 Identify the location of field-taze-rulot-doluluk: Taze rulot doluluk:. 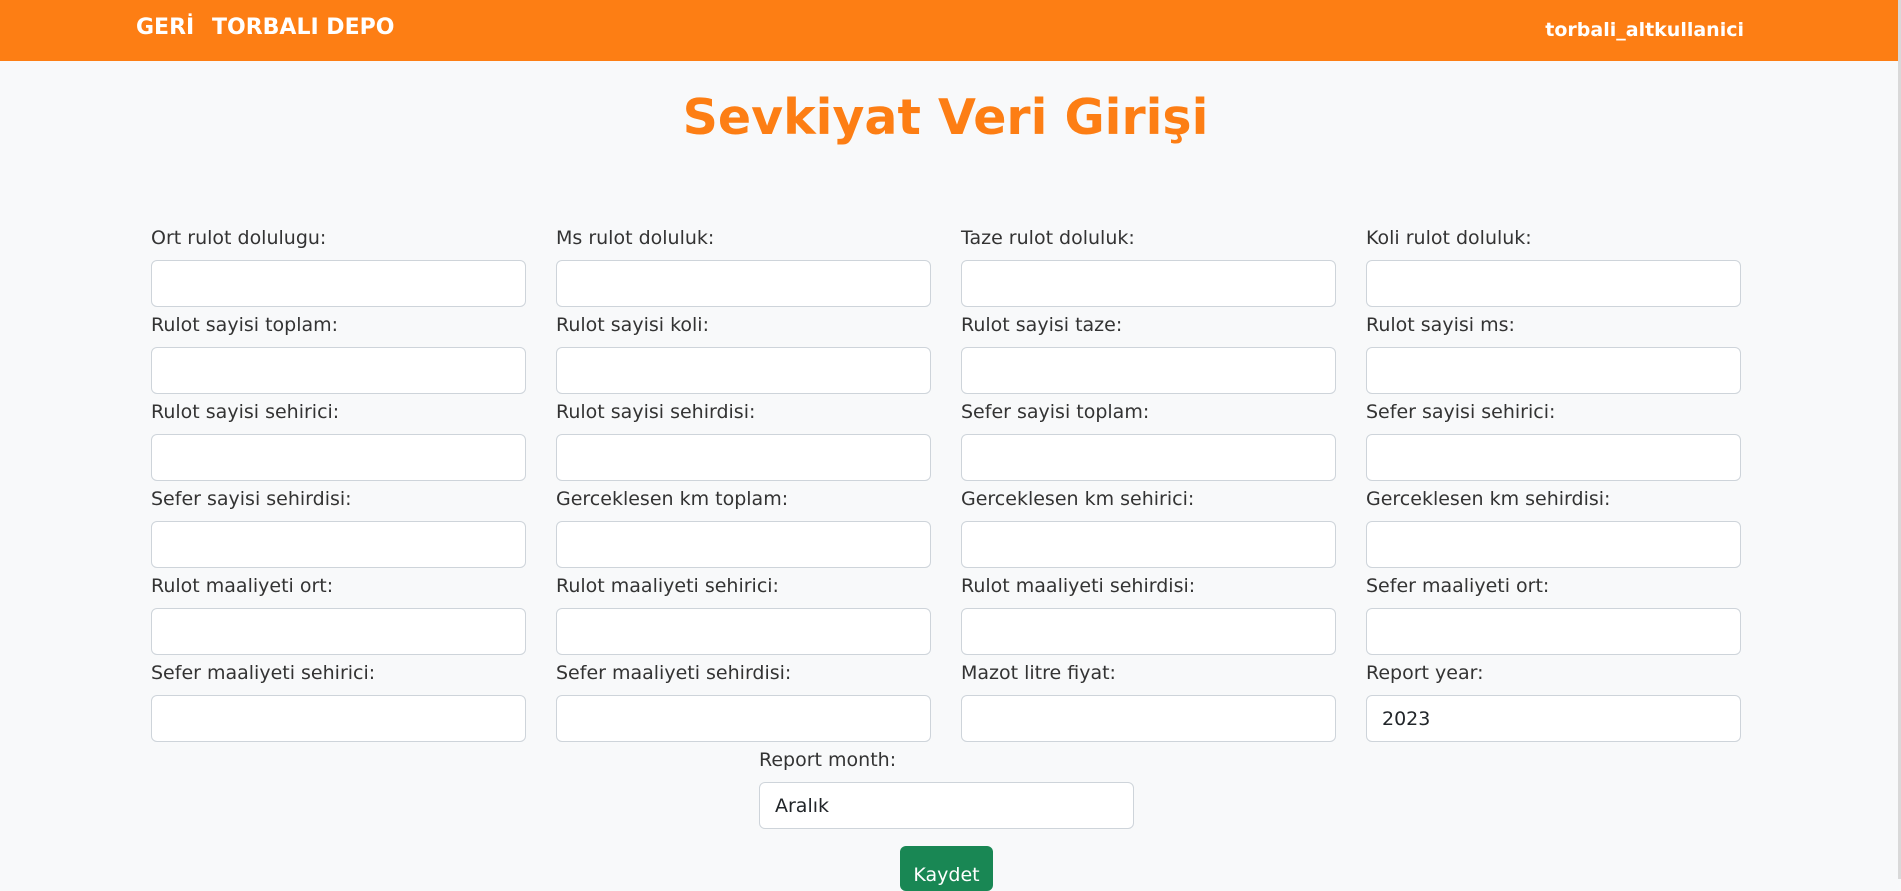
(1148, 266).